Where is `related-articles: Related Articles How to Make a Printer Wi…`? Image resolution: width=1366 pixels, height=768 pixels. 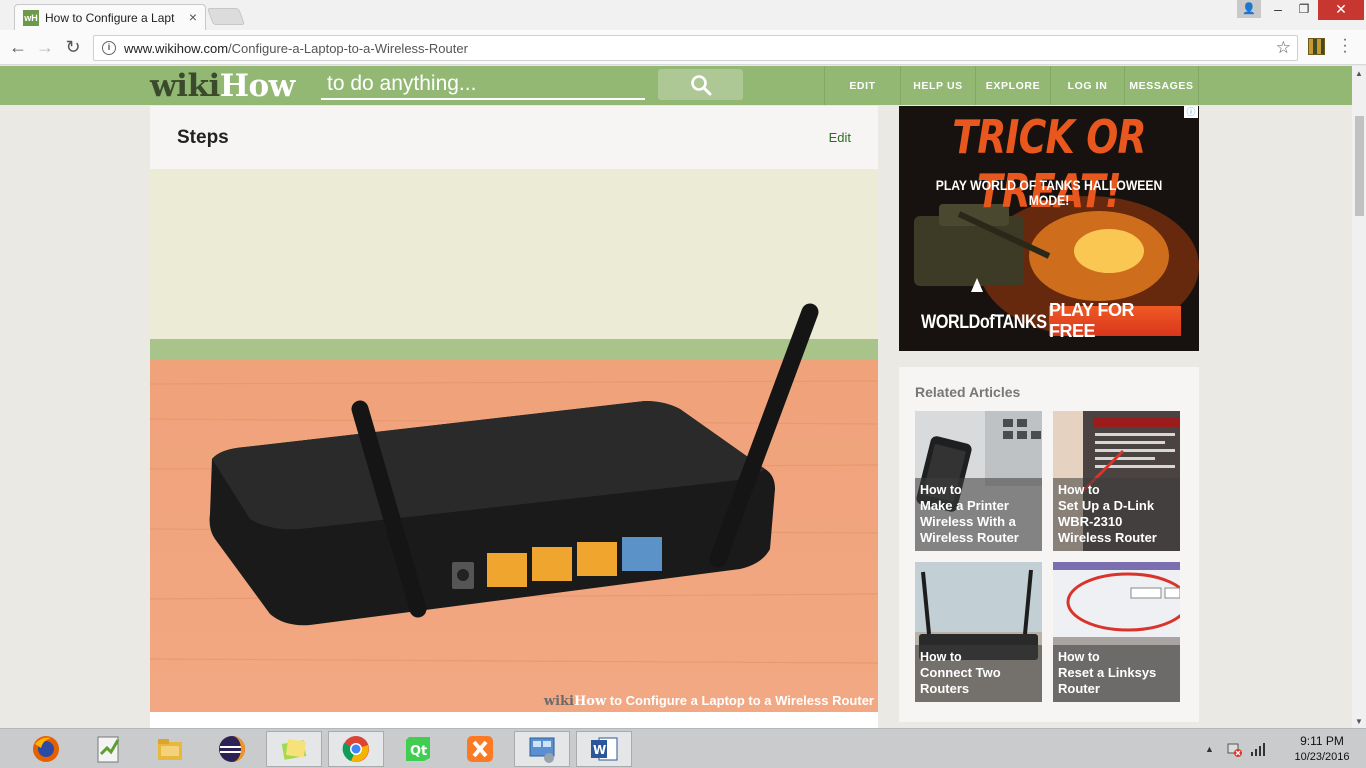 related-articles: Related Articles How to Make a Printer Wi… is located at coordinates (1049, 544).